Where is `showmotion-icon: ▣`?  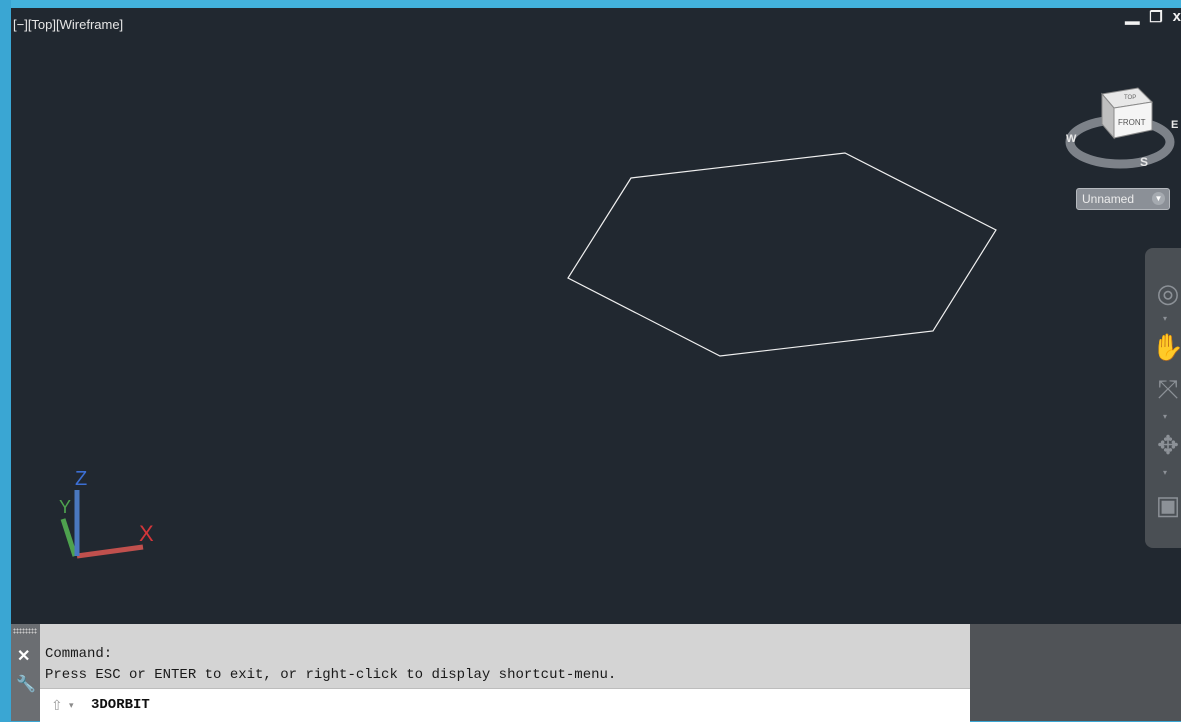
showmotion-icon: ▣ is located at coordinates (1166, 505).